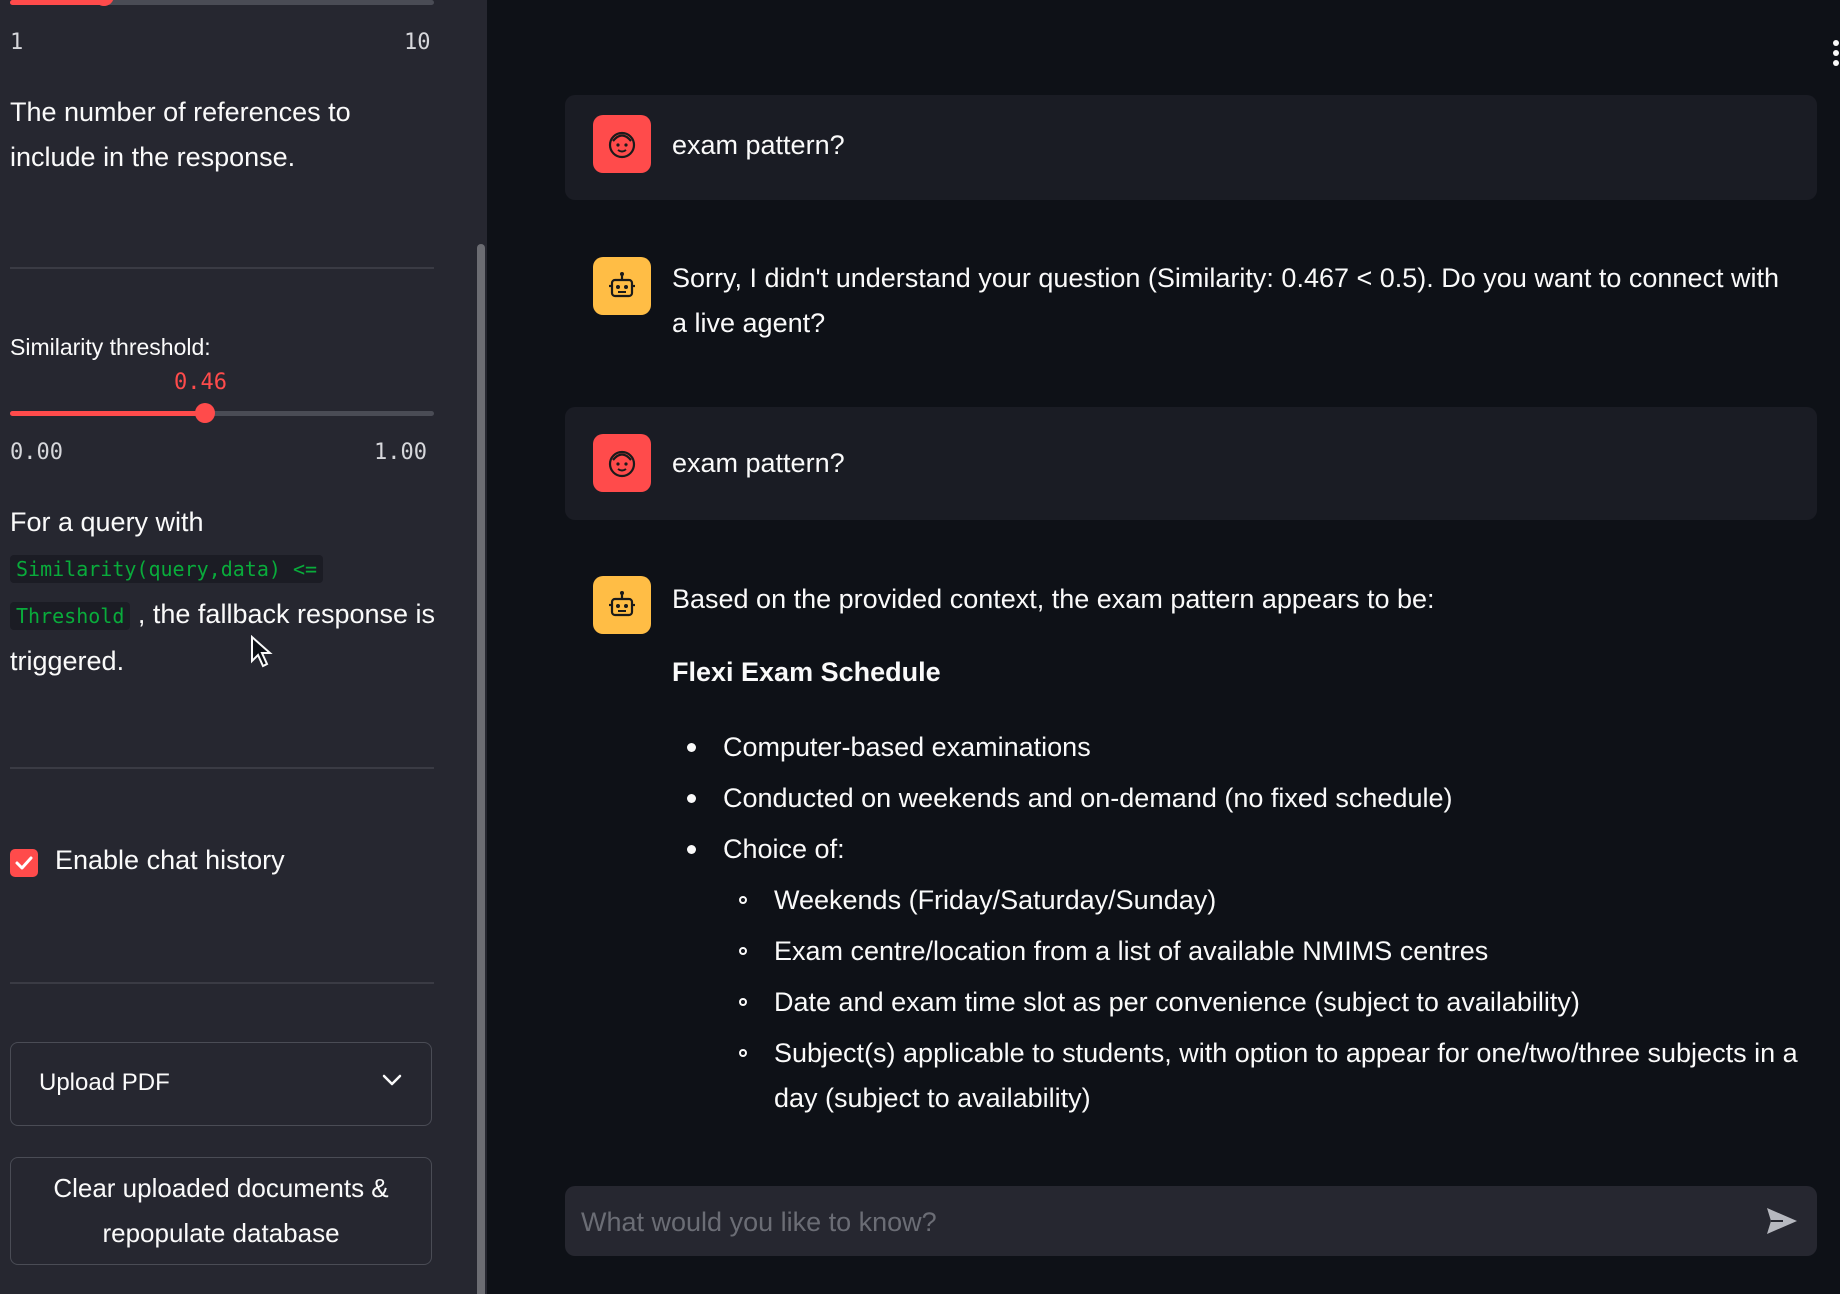  Describe the element at coordinates (67, 661) in the screenshot. I see `fallback-help-end: triggered.` at that location.